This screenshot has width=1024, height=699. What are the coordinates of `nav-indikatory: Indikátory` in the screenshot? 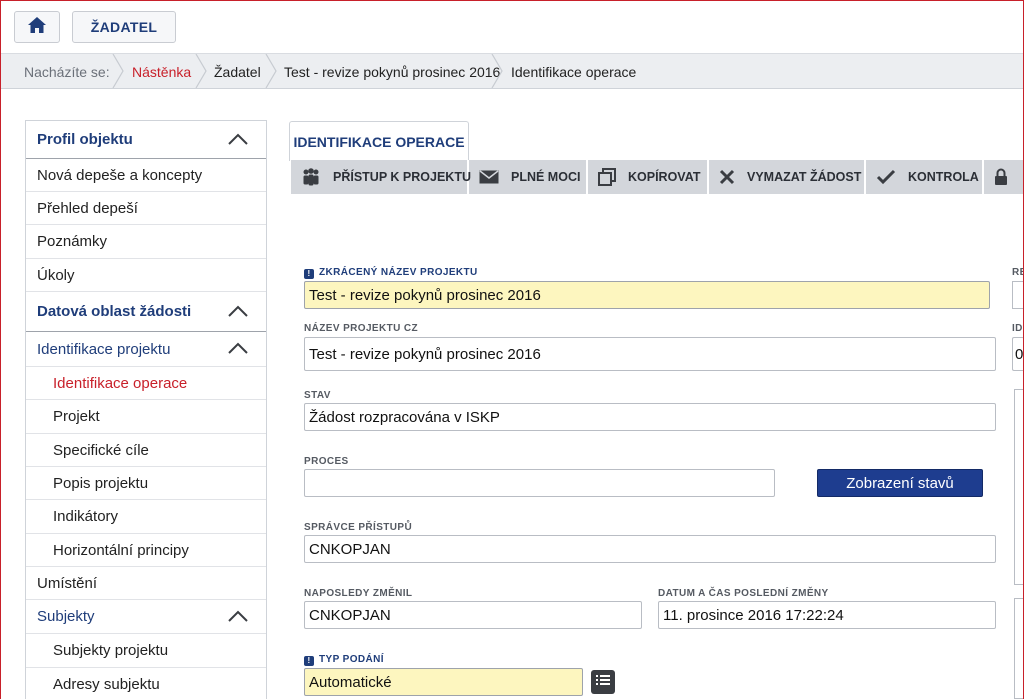 It's located at (146, 517).